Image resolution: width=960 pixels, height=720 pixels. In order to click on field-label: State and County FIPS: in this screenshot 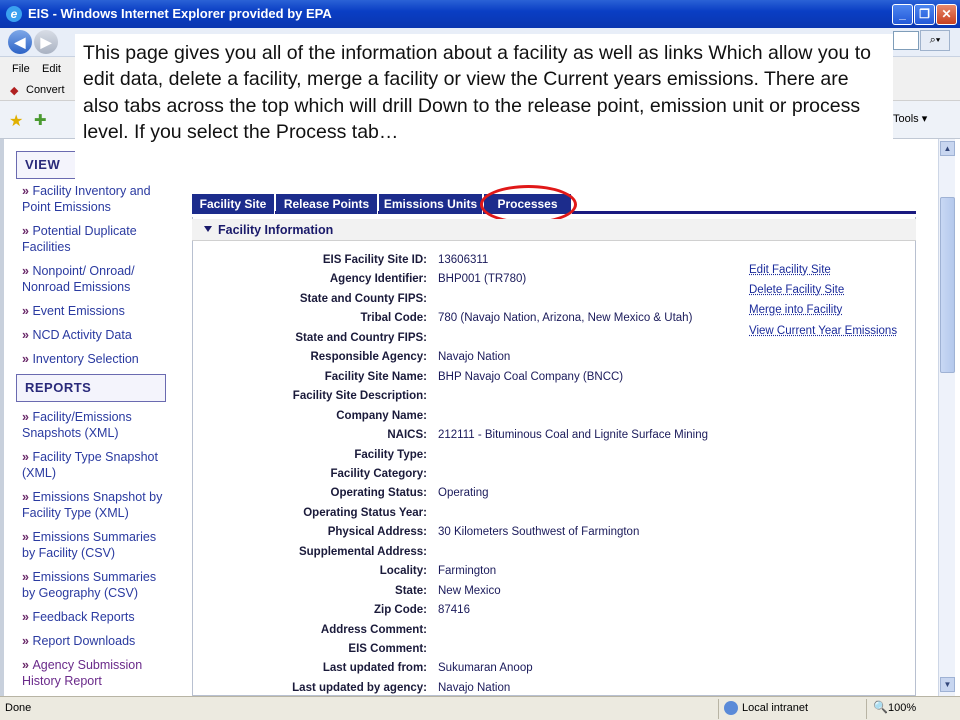, I will do `click(363, 299)`.